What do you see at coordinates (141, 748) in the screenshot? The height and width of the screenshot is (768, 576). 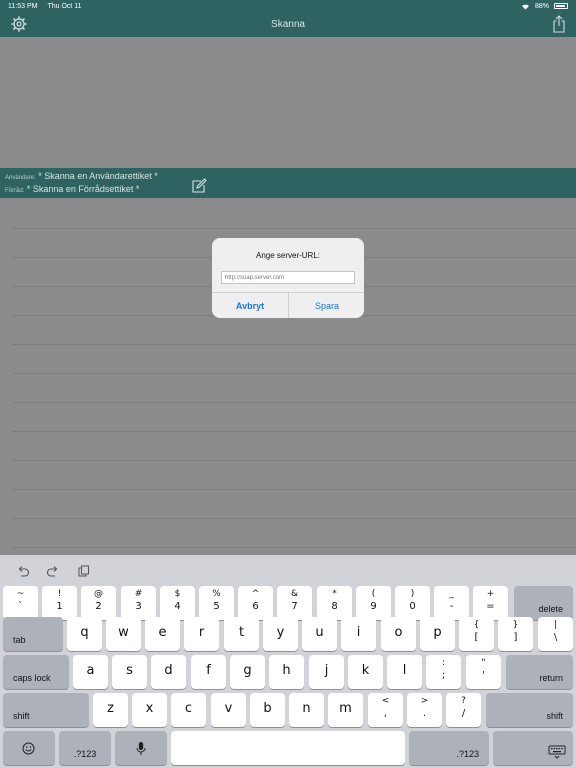 I see `dictation-key` at bounding box center [141, 748].